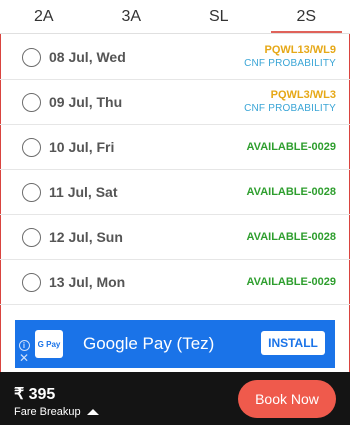  What do you see at coordinates (219, 16) in the screenshot?
I see `tab-sl: SL` at bounding box center [219, 16].